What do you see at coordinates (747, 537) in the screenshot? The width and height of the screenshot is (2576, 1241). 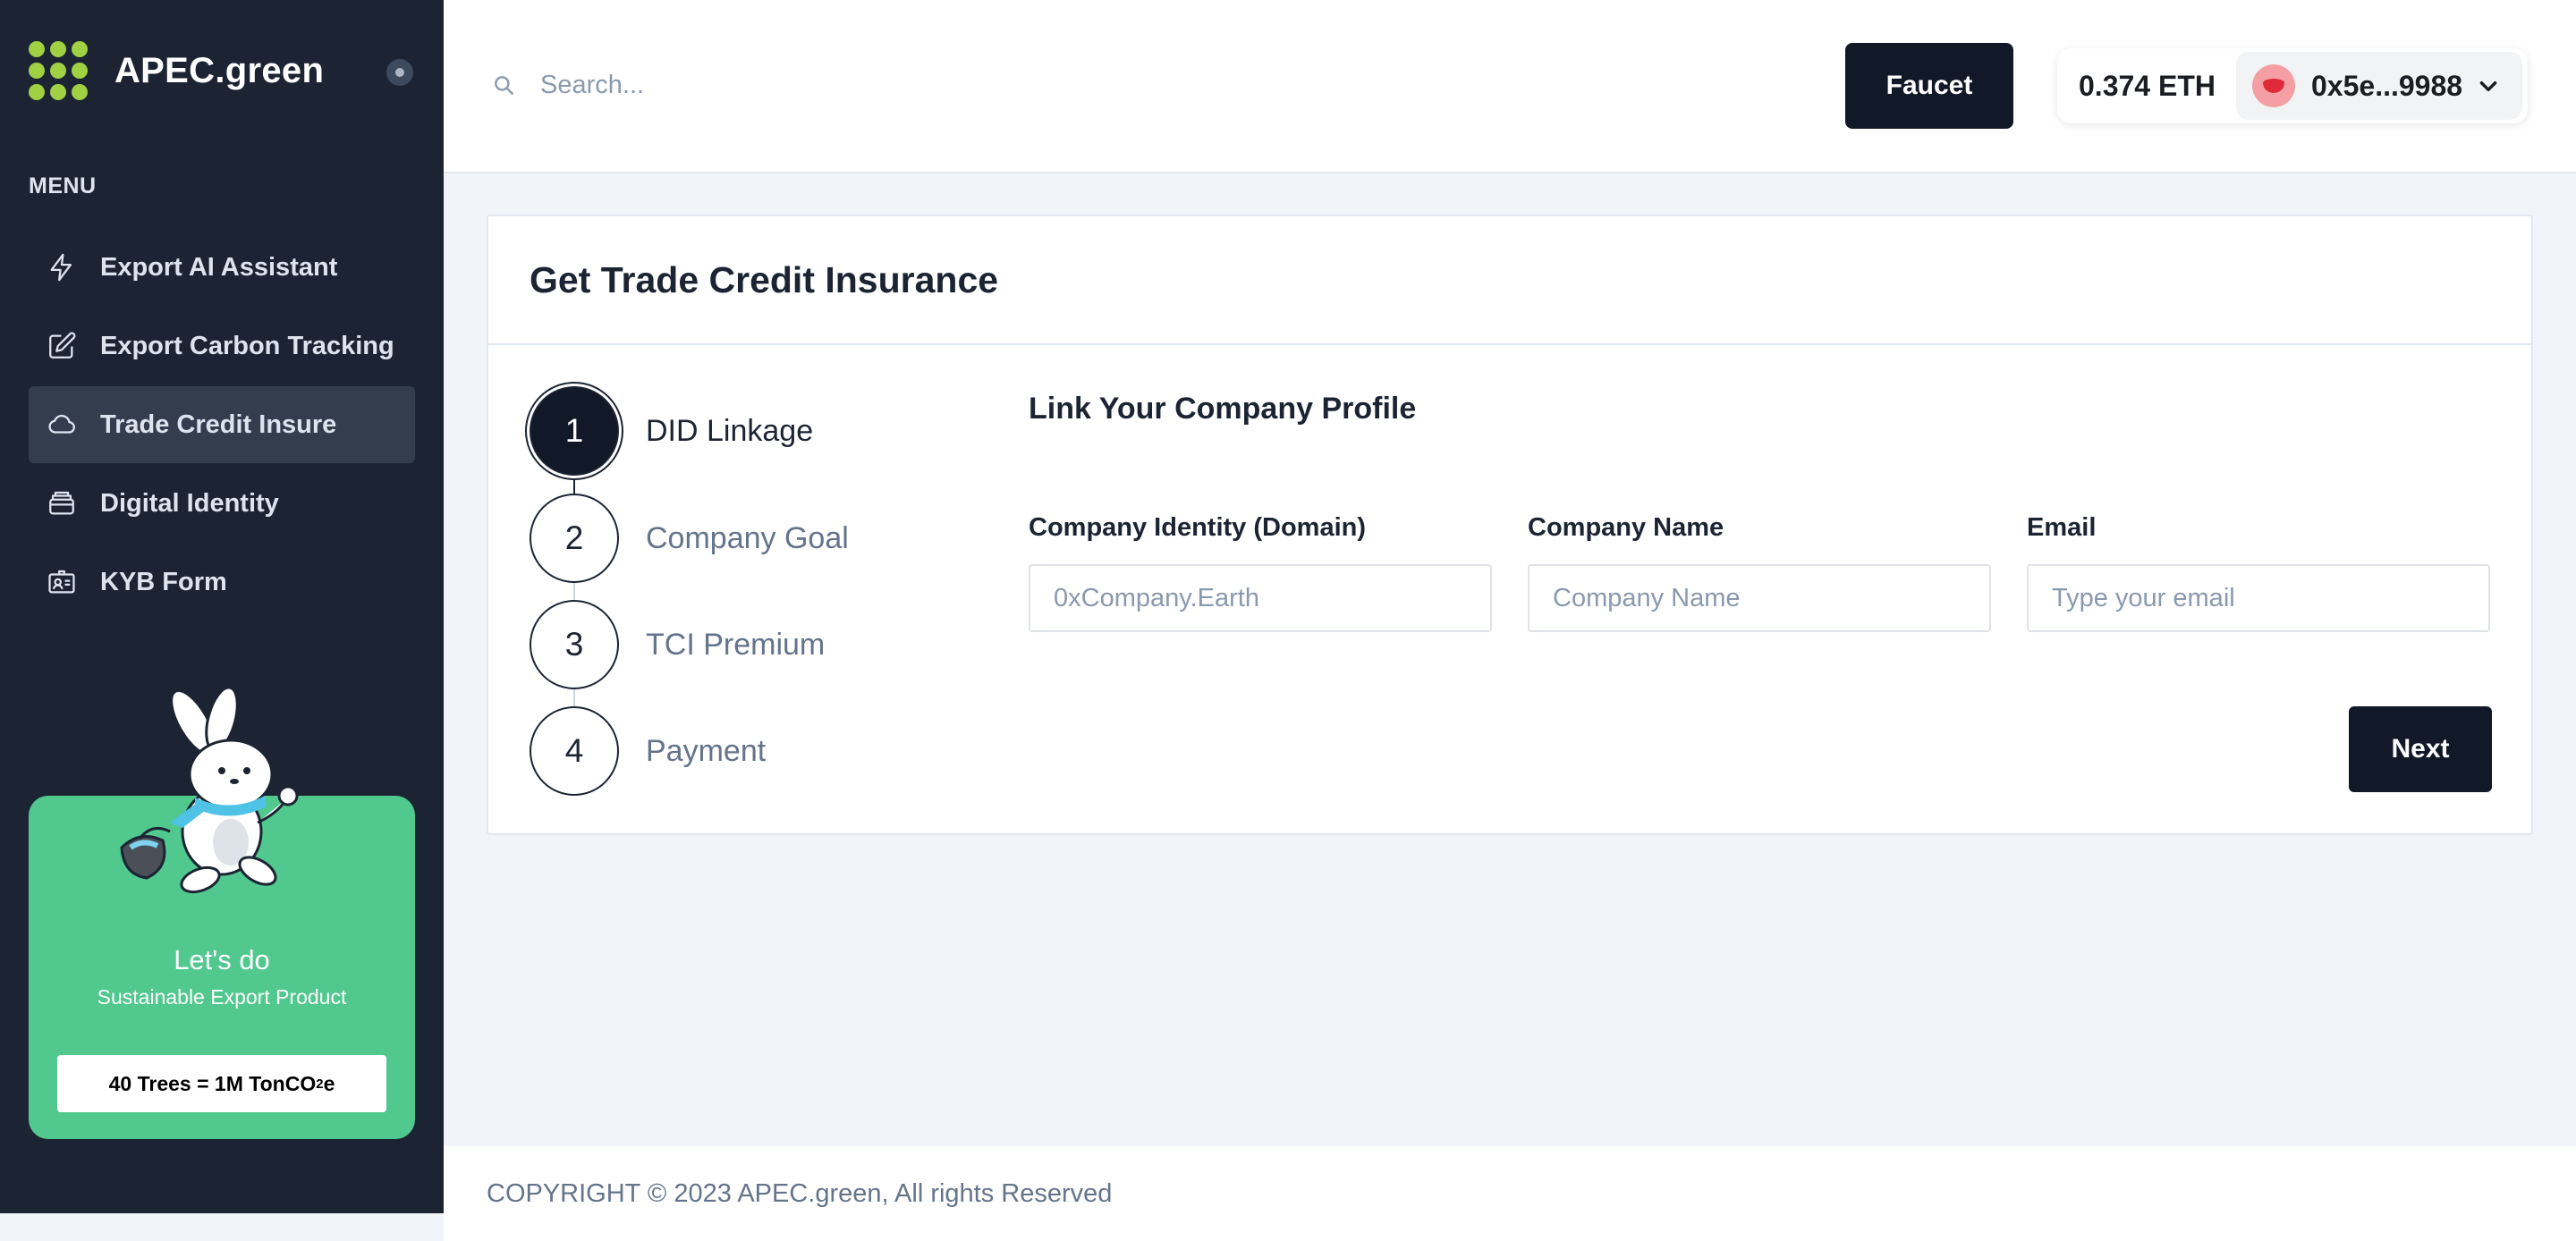 I see `step-label: Company Goal` at bounding box center [747, 537].